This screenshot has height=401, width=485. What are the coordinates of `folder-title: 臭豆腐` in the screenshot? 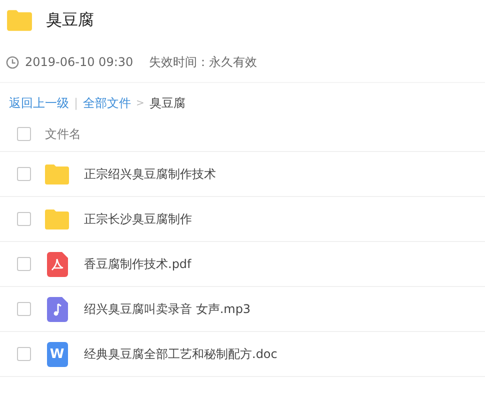 It's located at (70, 20).